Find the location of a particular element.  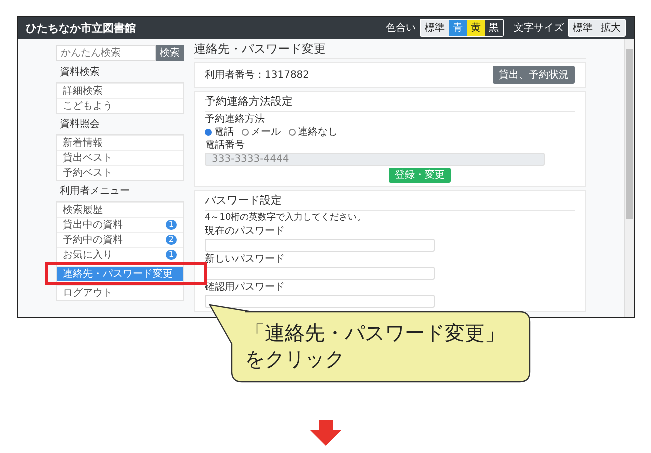

menu-item: 予約中の資料 2 is located at coordinates (120, 239).